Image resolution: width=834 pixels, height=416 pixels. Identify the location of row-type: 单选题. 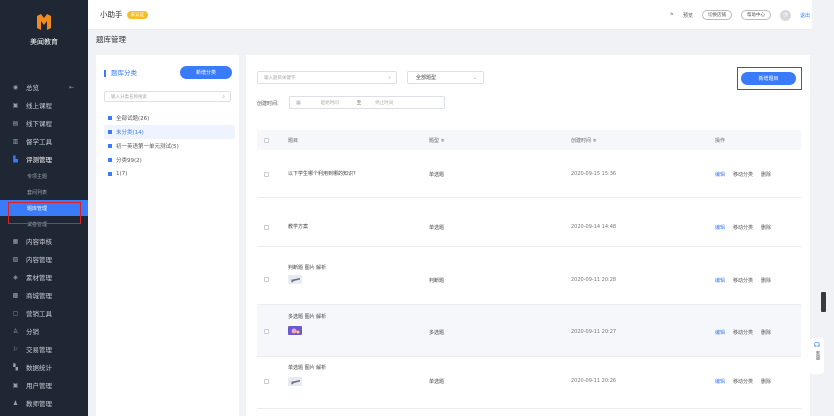
(437, 175).